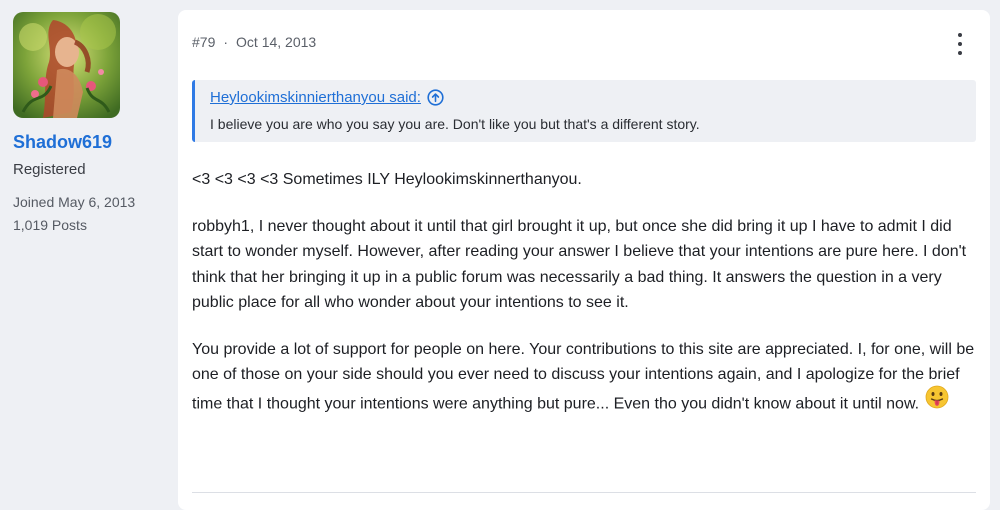  What do you see at coordinates (276, 42) in the screenshot?
I see `post-date-link: Oct 14, 2013` at bounding box center [276, 42].